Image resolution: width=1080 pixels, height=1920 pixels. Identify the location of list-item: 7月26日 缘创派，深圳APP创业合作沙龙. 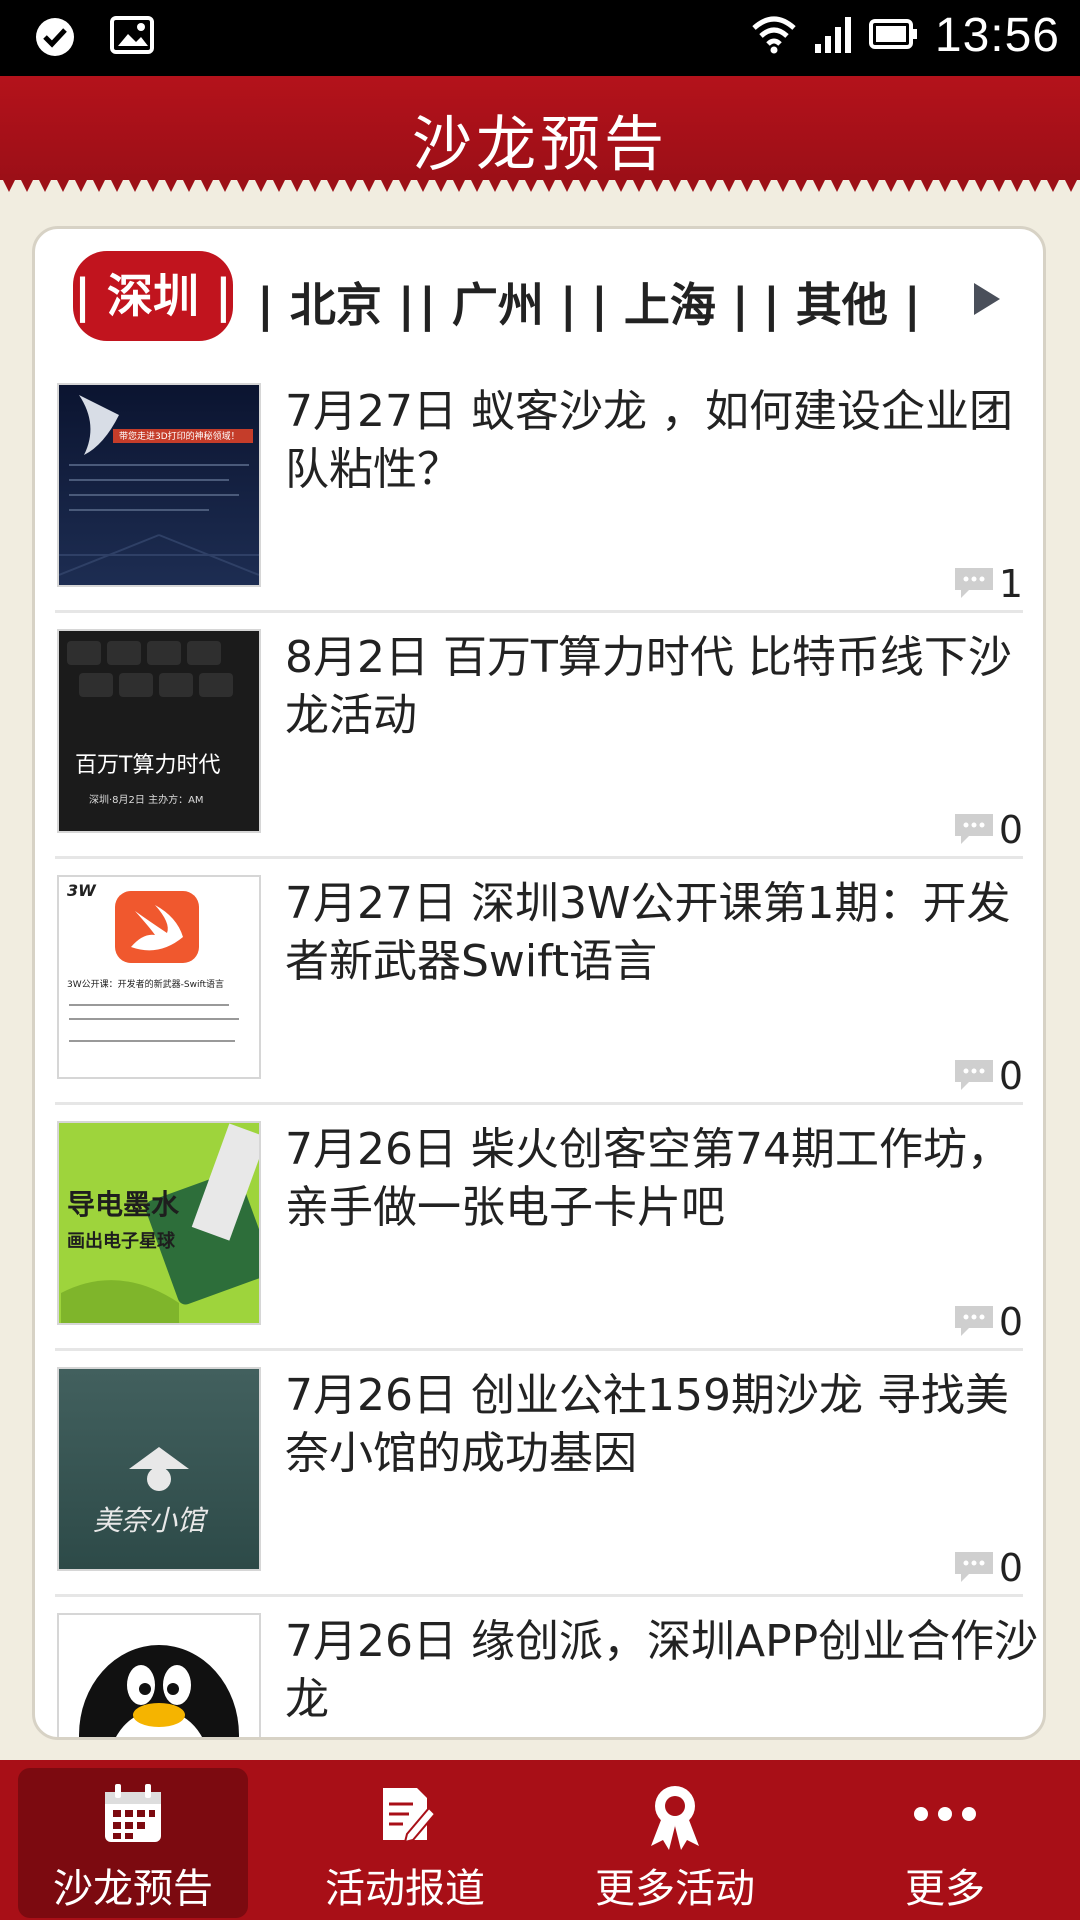
(546, 1667).